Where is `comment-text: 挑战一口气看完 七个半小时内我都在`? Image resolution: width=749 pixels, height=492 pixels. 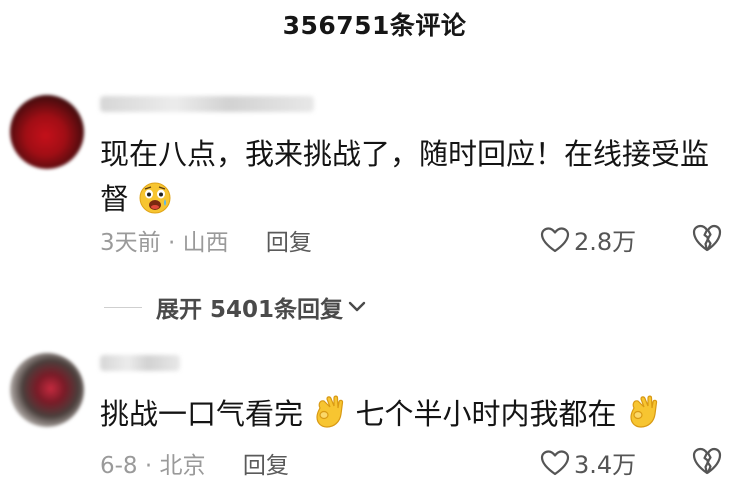
comment-text: 挑战一口气看完 七个半小时内我都在 is located at coordinates (420, 417).